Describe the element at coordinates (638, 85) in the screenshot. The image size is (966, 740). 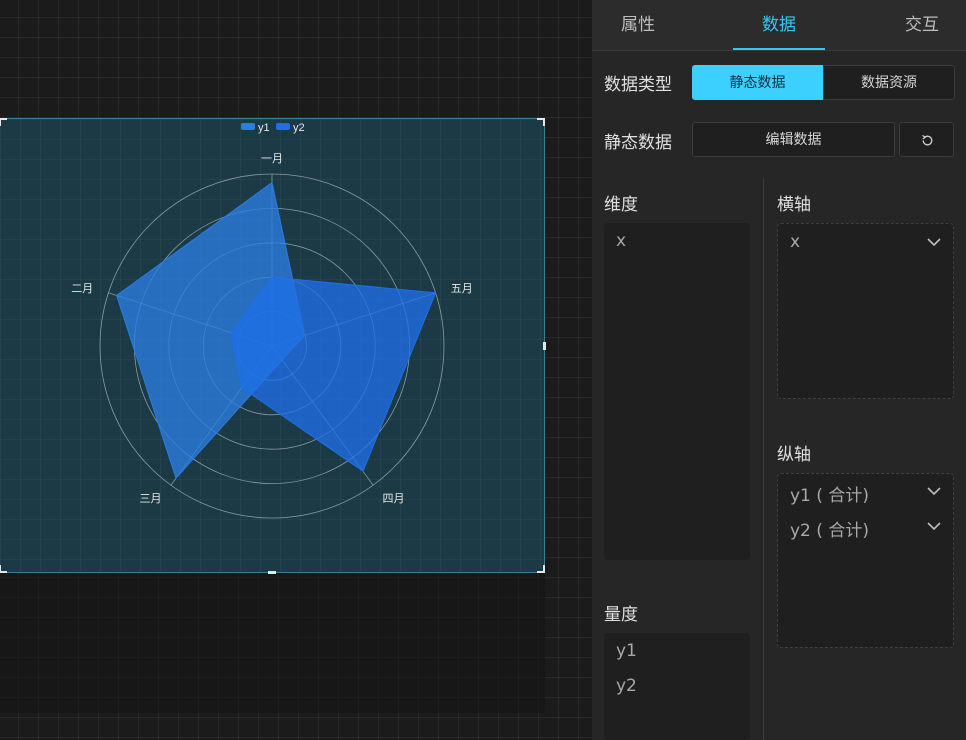
I see `data-type-label: 数据类型` at that location.